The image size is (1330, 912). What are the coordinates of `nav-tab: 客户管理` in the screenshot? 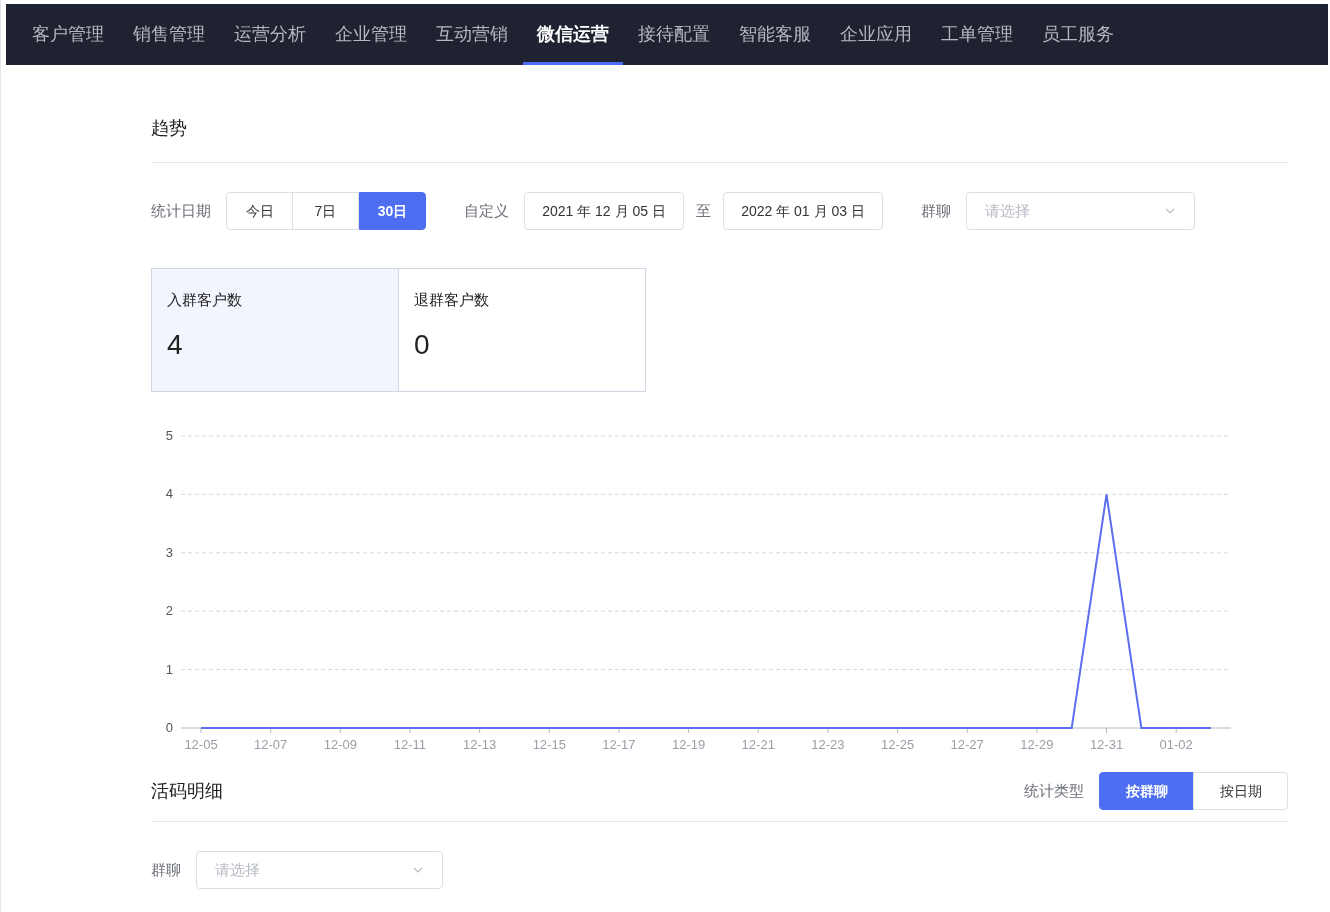 It's located at (68, 34).